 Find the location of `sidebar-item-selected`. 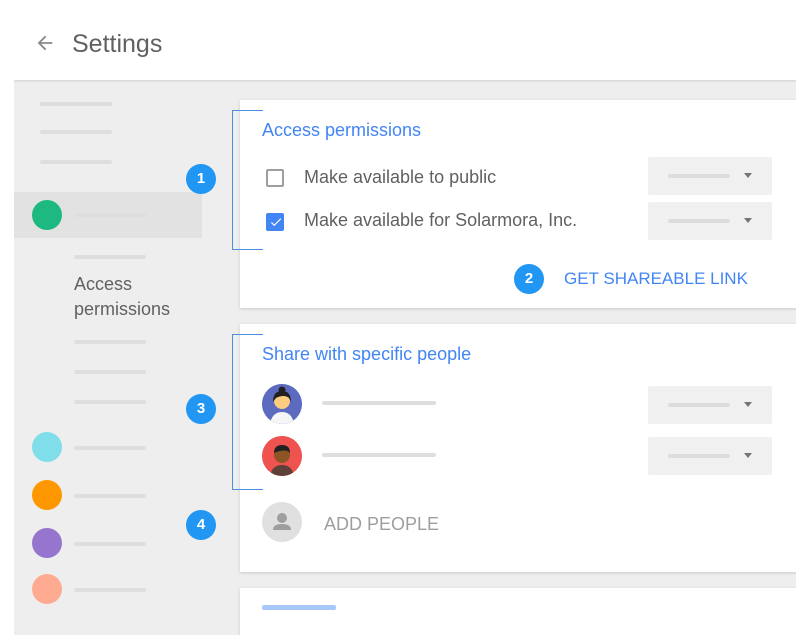

sidebar-item-selected is located at coordinates (108, 215).